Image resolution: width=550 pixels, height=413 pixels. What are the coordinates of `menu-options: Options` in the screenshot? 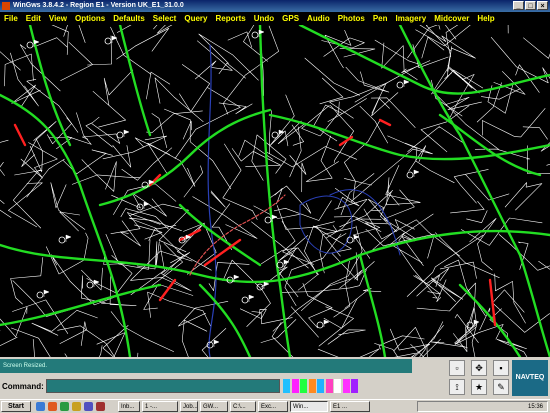 It's located at (90, 18).